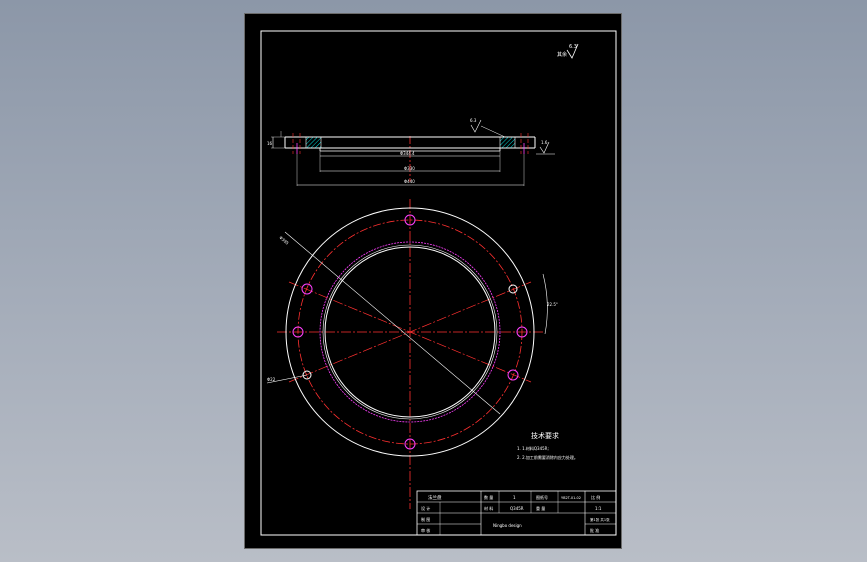 The image size is (867, 562). I want to click on drawing-no-value: YB2T-01-02, so click(571, 498).